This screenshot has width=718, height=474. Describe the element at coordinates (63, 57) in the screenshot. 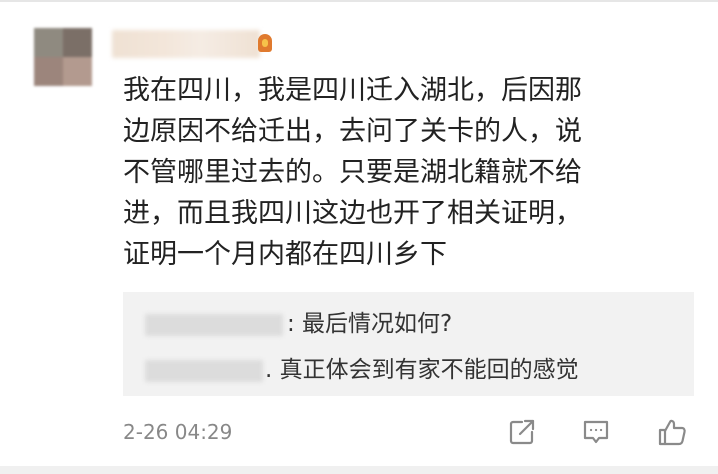

I see `avatar` at that location.